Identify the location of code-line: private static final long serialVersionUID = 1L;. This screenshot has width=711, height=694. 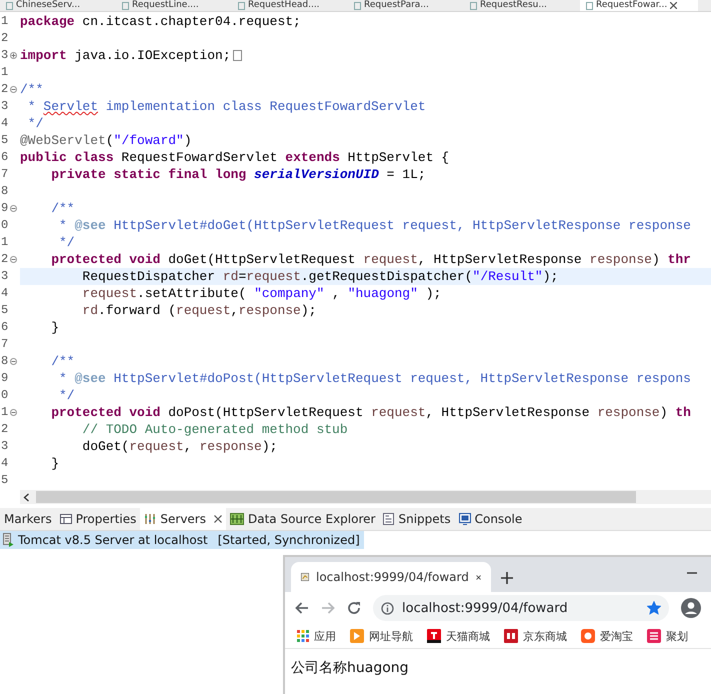
(238, 174).